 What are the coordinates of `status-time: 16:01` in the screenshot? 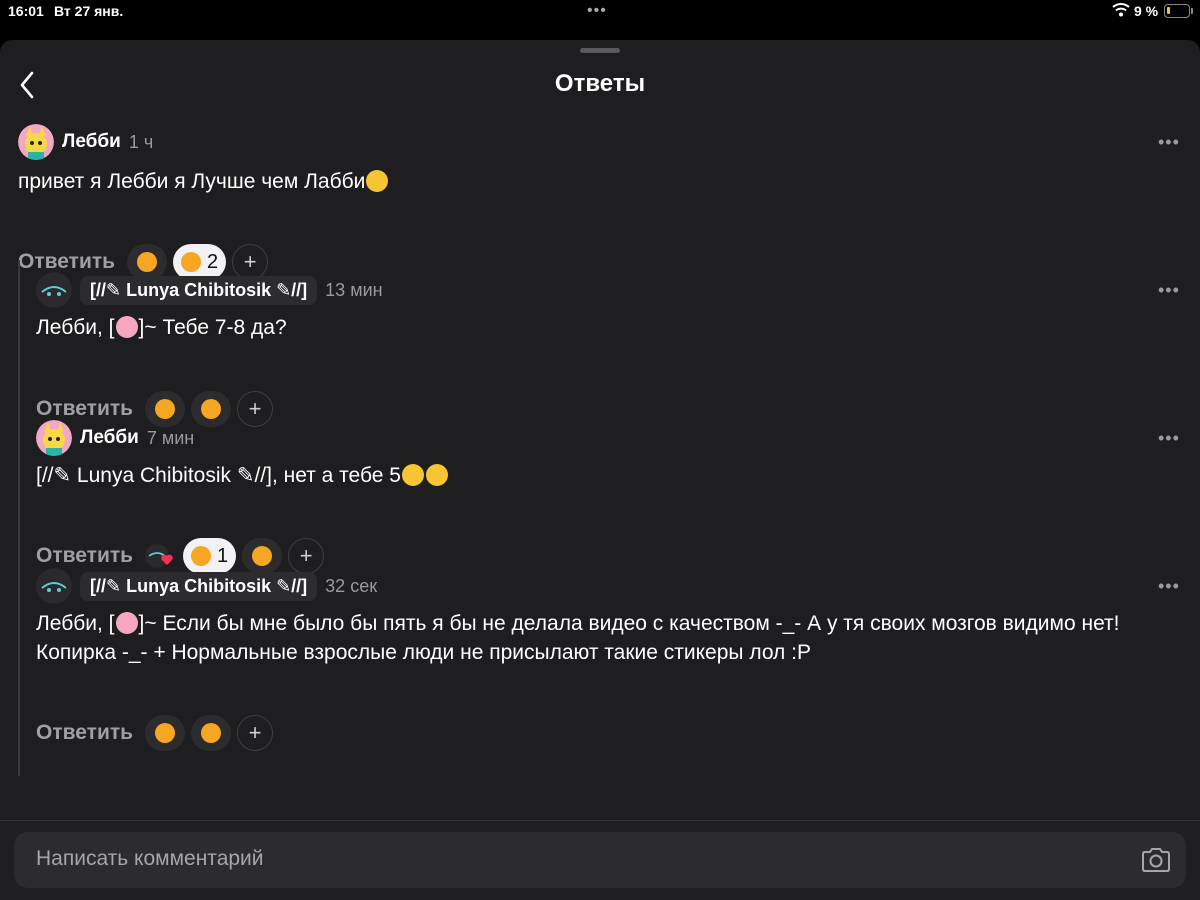 It's located at (26, 11).